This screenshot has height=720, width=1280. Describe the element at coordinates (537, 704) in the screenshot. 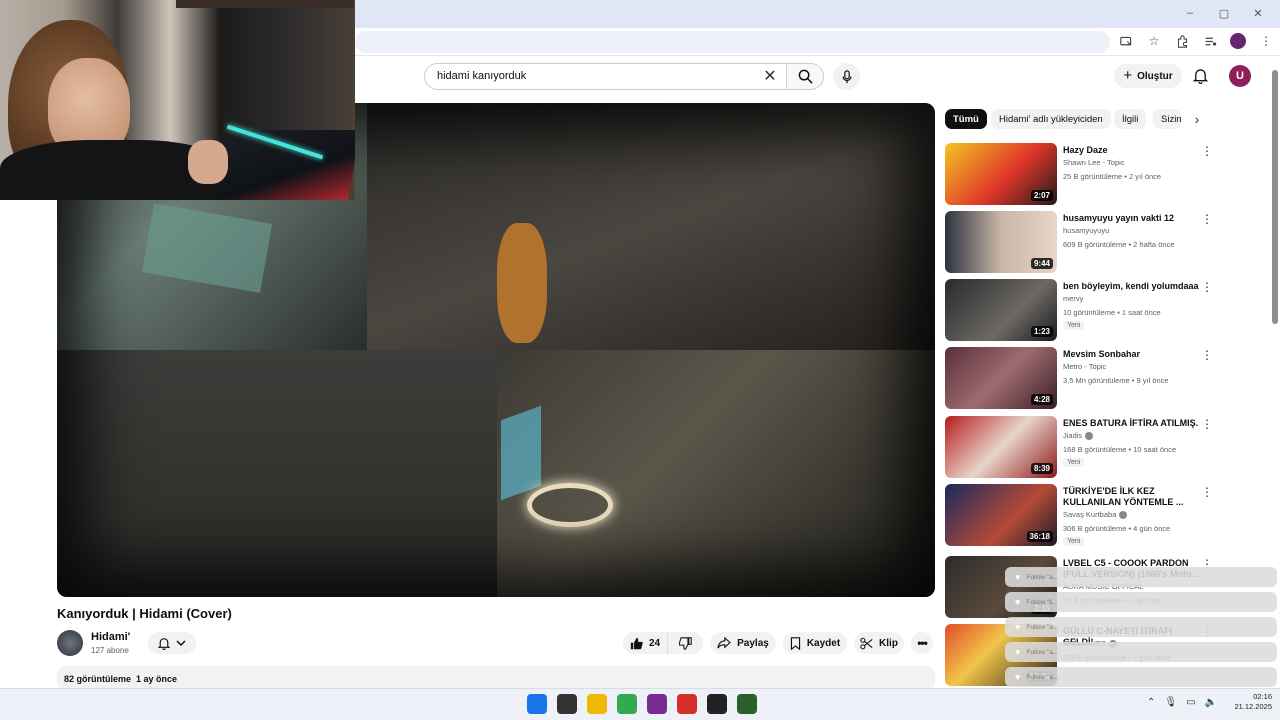

I see `start-icon` at that location.